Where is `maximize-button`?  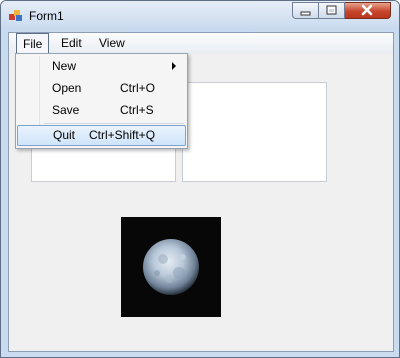
maximize-button is located at coordinates (332, 10).